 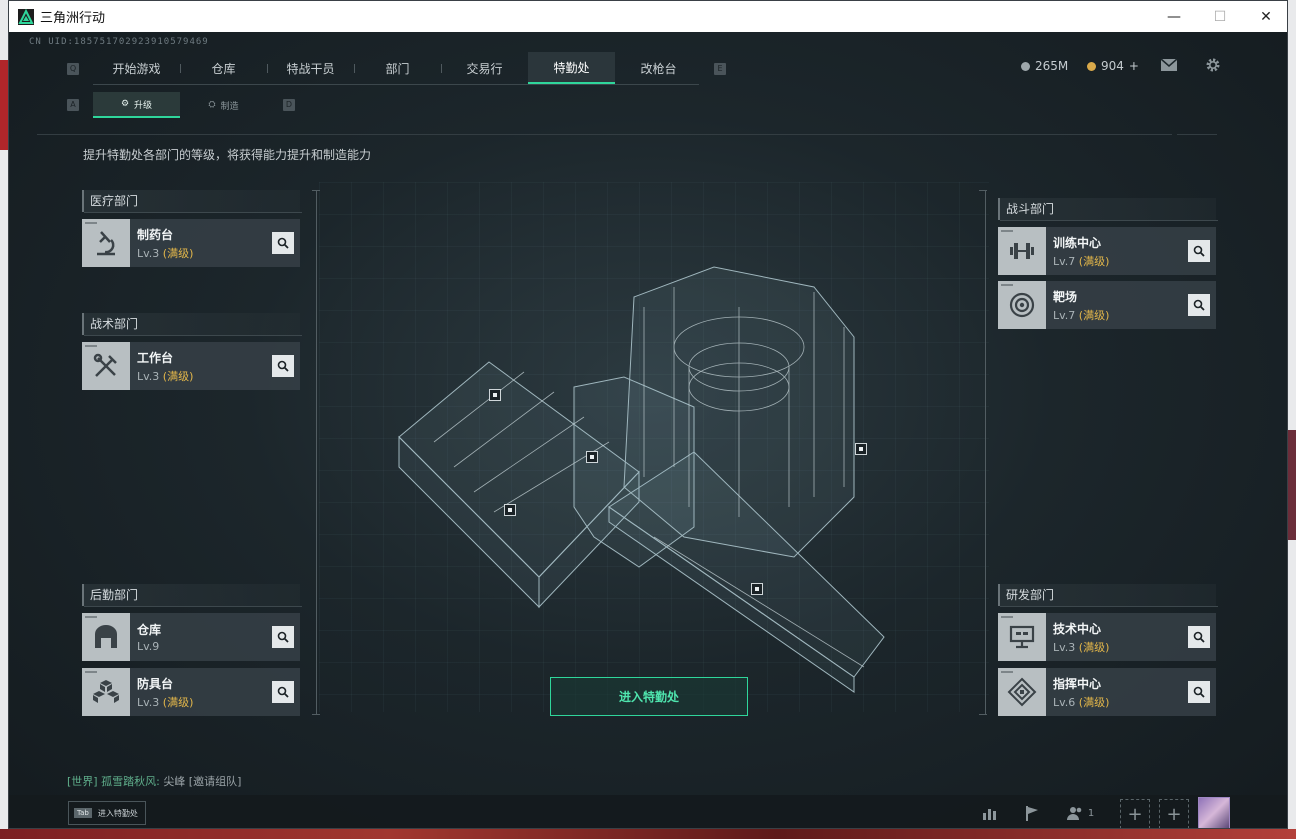 I want to click on subnav-left-key-hint: A, so click(x=73, y=105).